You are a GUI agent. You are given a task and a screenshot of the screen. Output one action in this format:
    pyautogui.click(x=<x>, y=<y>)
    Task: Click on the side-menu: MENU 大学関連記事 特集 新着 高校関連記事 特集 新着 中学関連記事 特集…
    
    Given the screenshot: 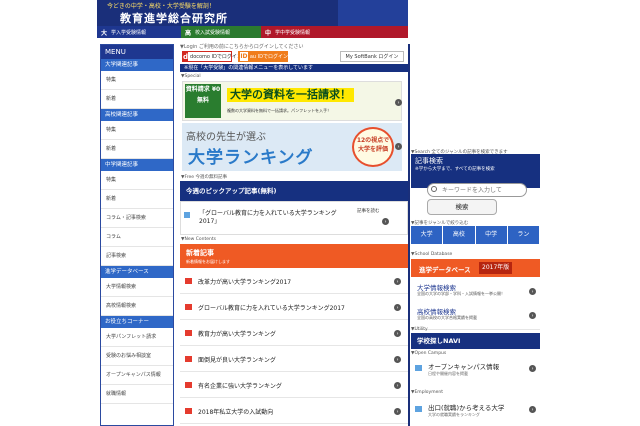 What is the action you would take?
    pyautogui.click(x=137, y=235)
    